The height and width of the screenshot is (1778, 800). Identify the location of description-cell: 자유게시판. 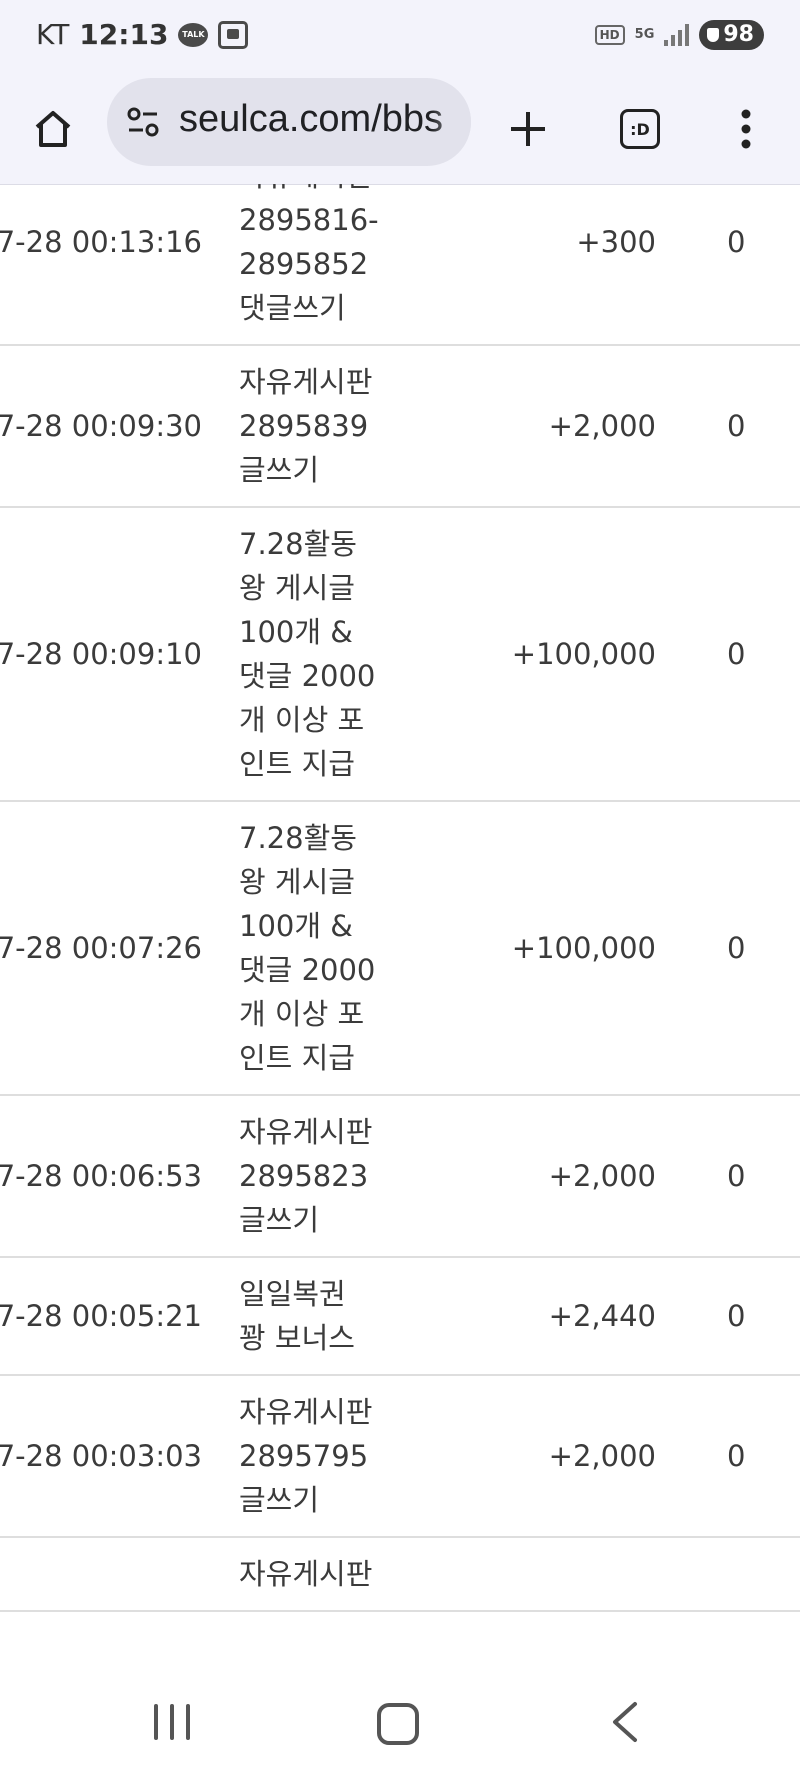
(314, 1574).